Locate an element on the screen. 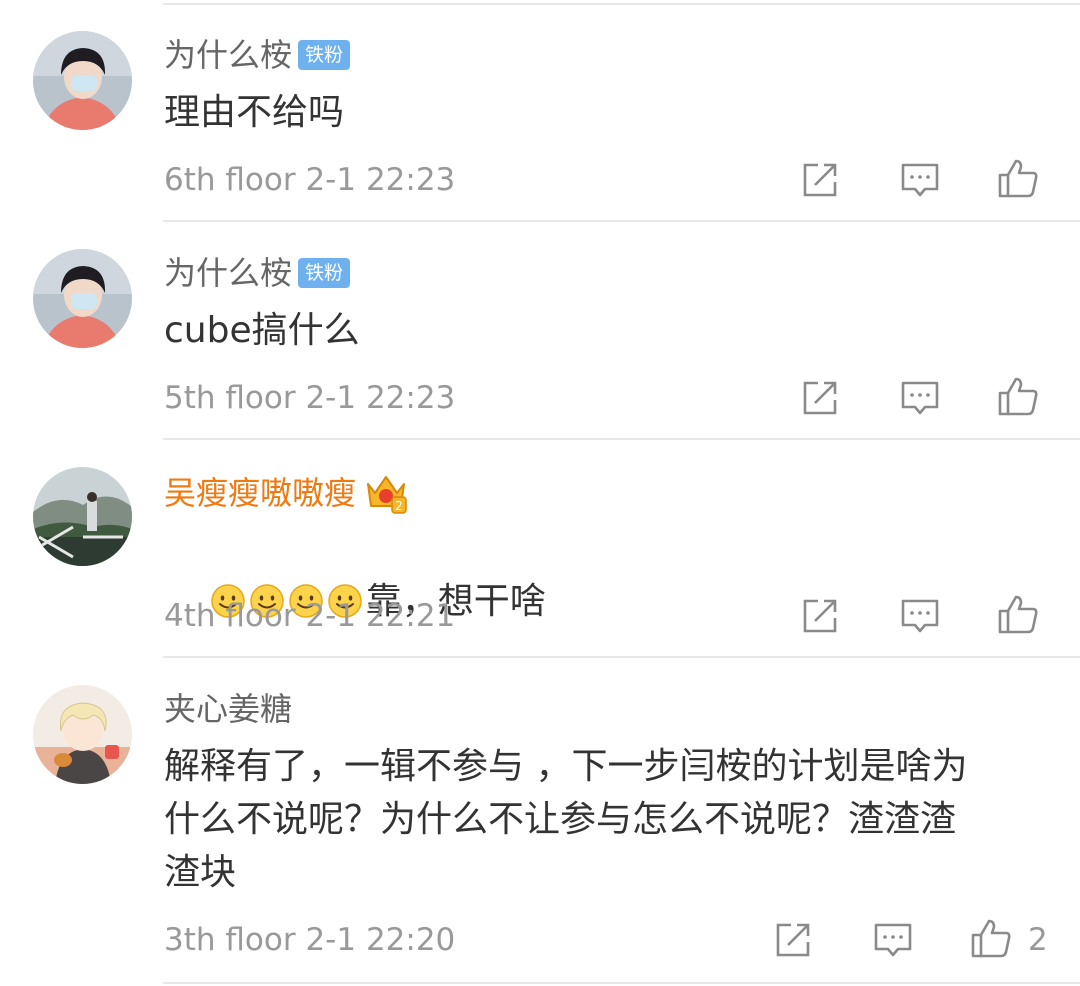  comment-text: cube搞什么 is located at coordinates (262, 330).